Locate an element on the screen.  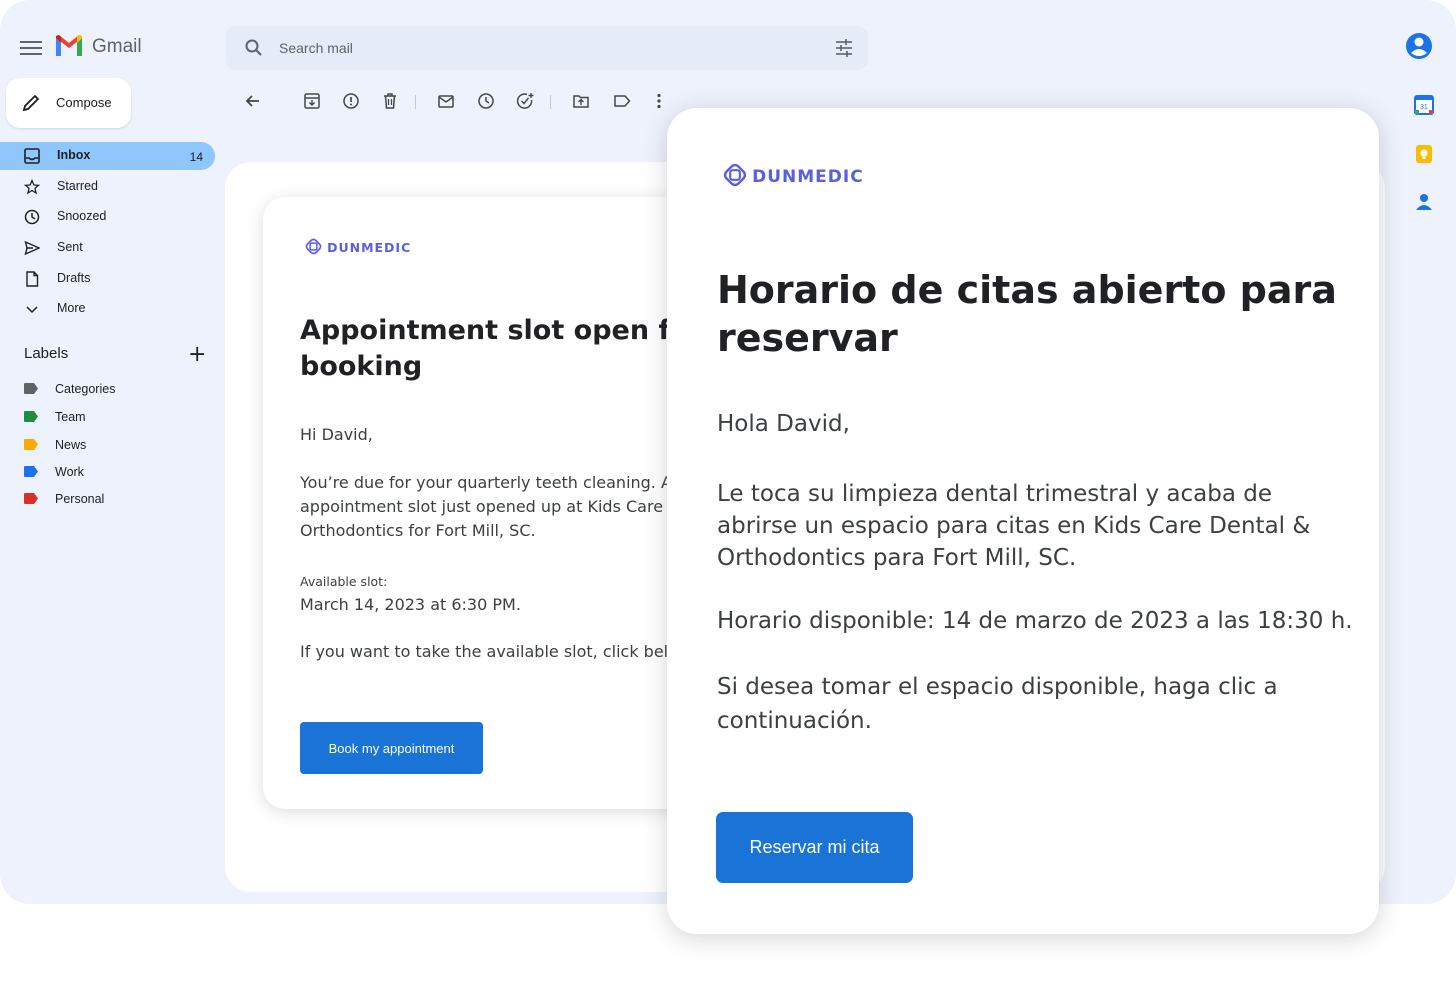
move-to-icon is located at coordinates (581, 101).